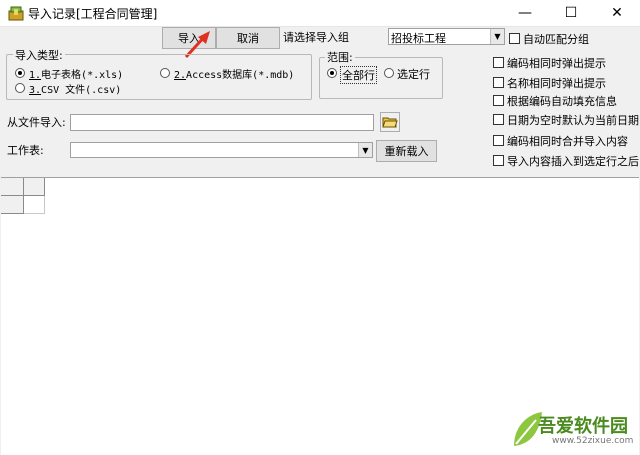 This screenshot has height=455, width=640. Describe the element at coordinates (514, 38) in the screenshot. I see `option-checkbox-auto-match-group` at that location.